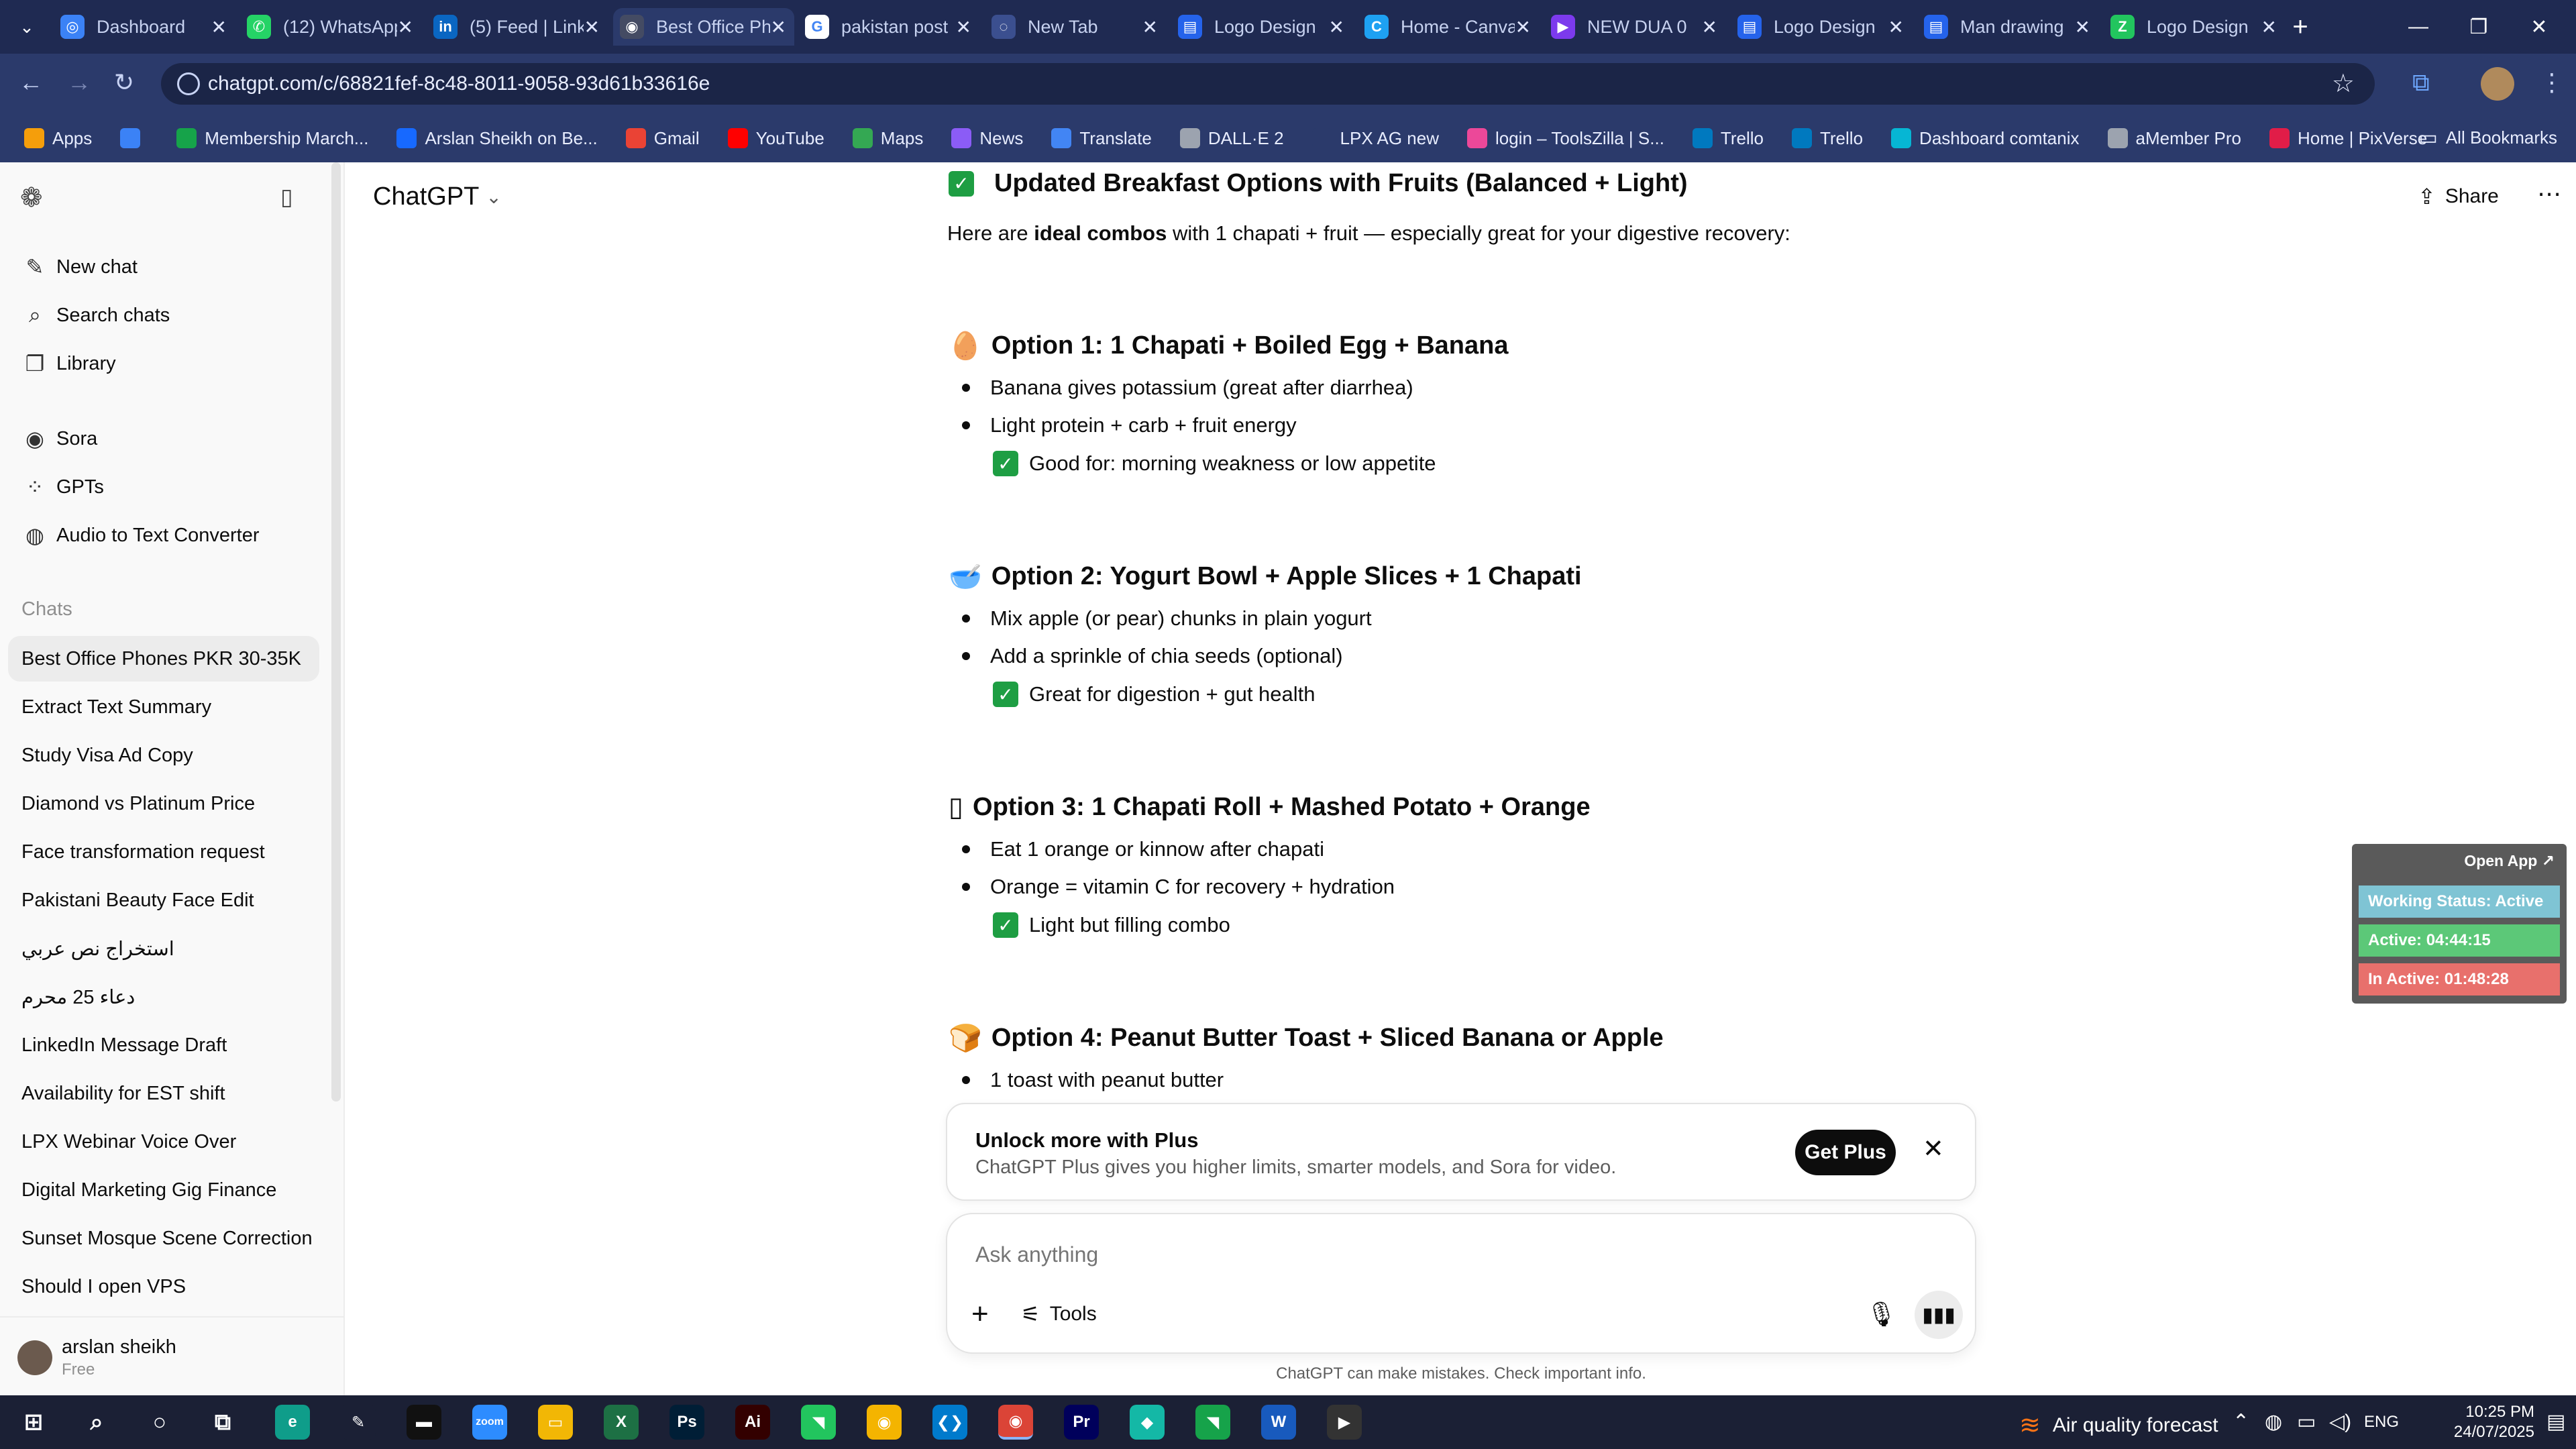 The width and height of the screenshot is (2576, 1449). Describe the element at coordinates (79, 82) in the screenshot. I see `forward-icon: →` at that location.